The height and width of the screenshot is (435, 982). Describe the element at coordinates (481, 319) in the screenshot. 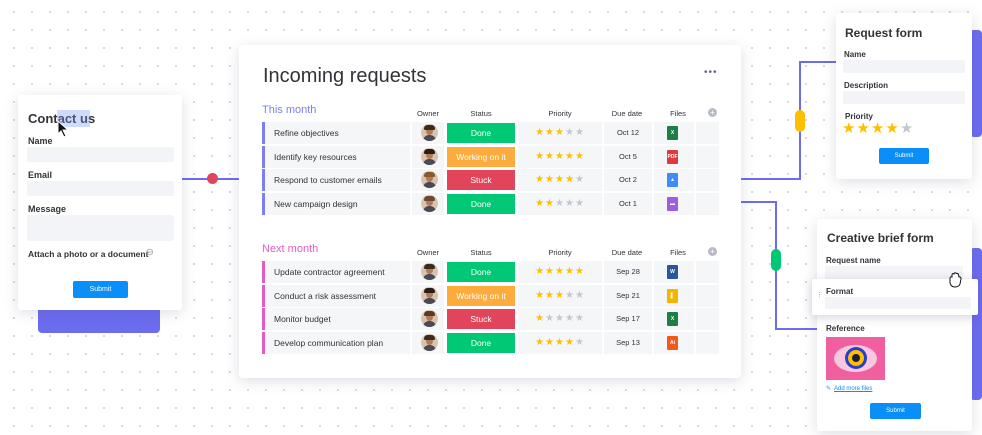

I see `status-badge: Stuck` at that location.